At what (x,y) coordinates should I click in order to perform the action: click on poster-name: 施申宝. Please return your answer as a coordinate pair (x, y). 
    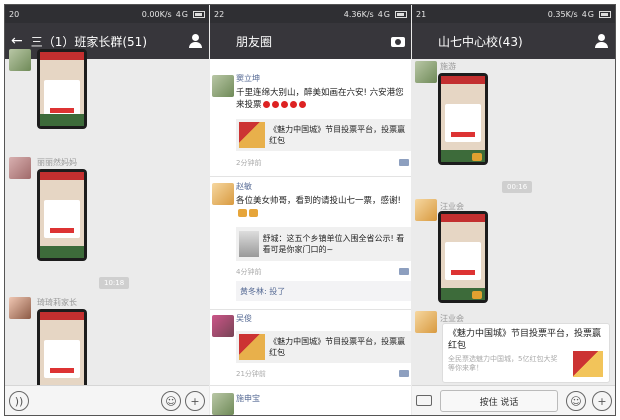
    Looking at the image, I should click on (248, 398).